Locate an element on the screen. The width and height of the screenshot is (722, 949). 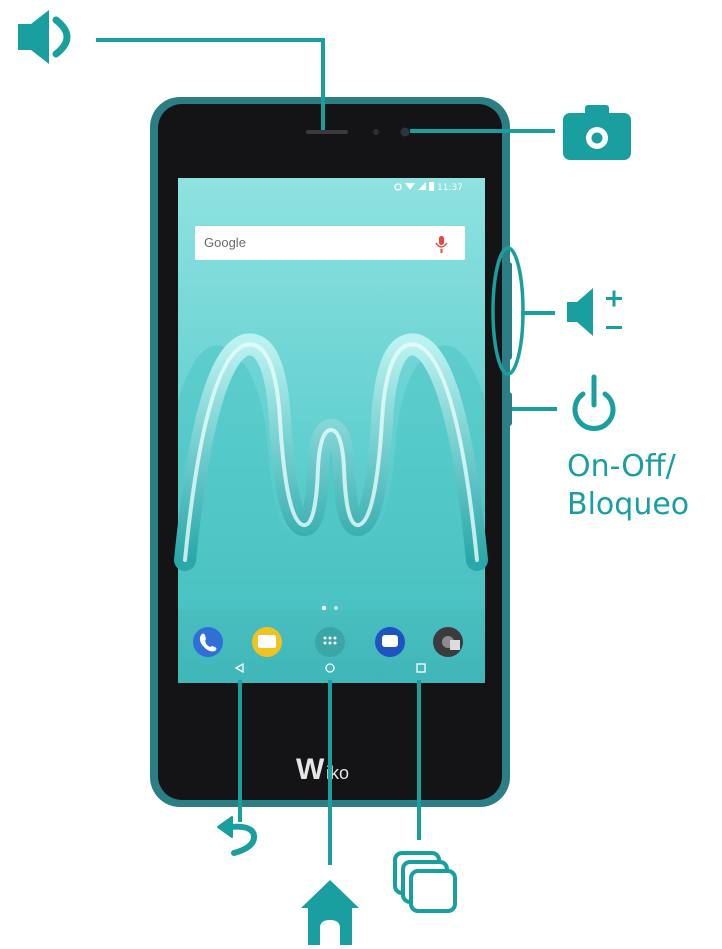
volume-rocker is located at coordinates (508, 311).